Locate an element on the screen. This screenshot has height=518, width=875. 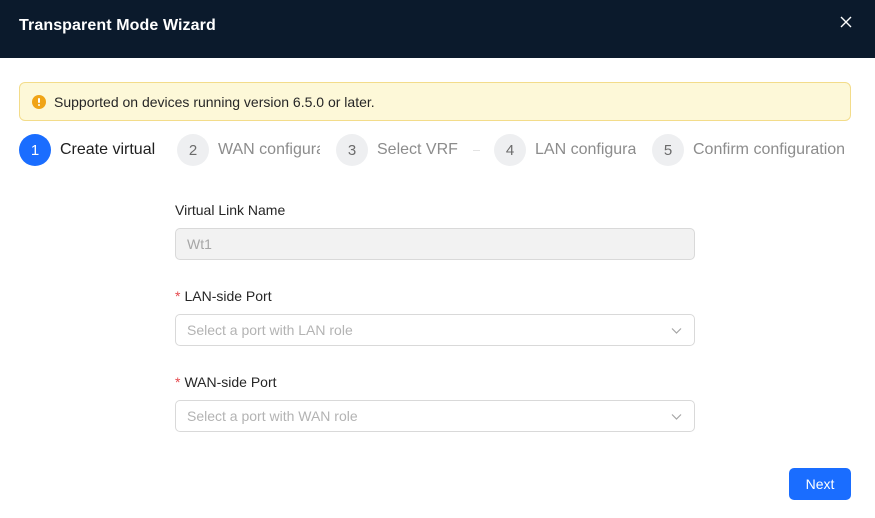
wan-port-select: Select a port with WAN role is located at coordinates (435, 416).